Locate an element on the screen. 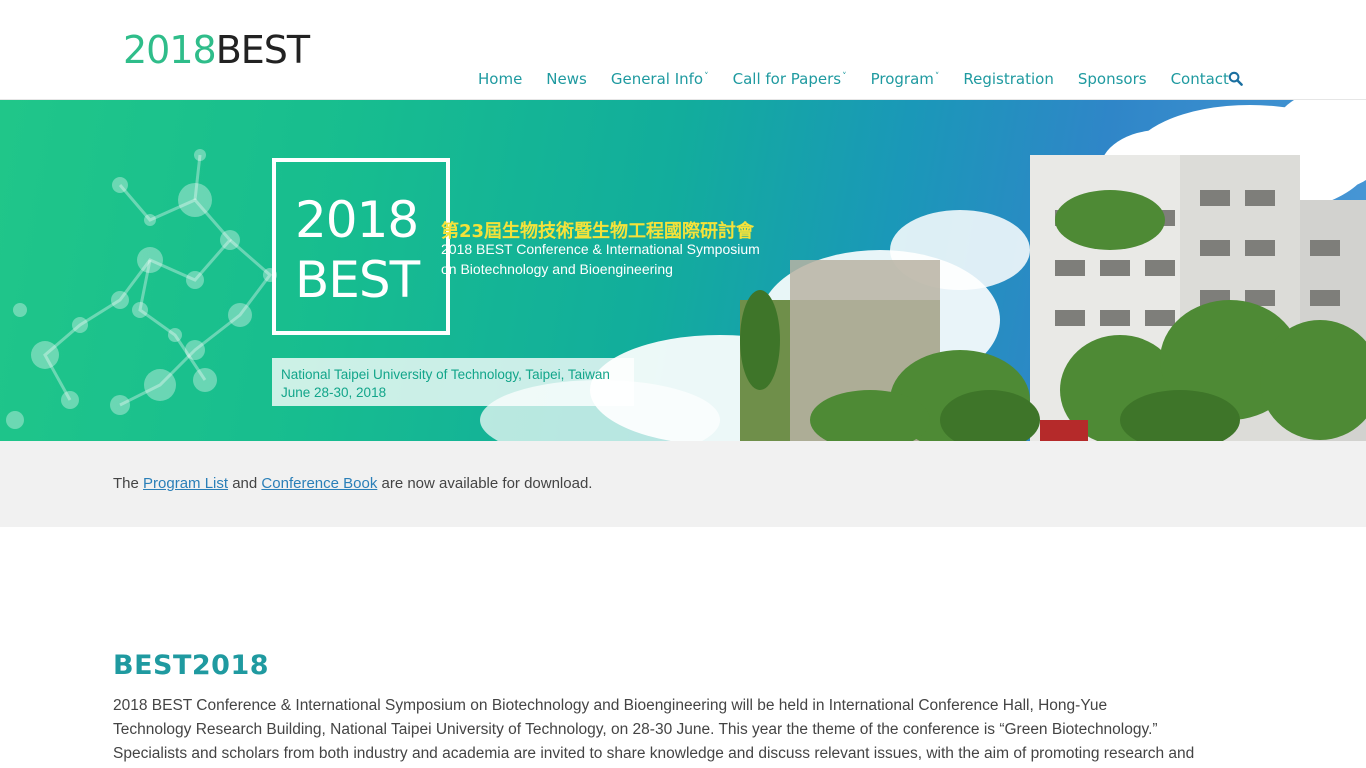 The height and width of the screenshot is (768, 1366). nav-item-general-info: General Info ˅ is located at coordinates (660, 79).